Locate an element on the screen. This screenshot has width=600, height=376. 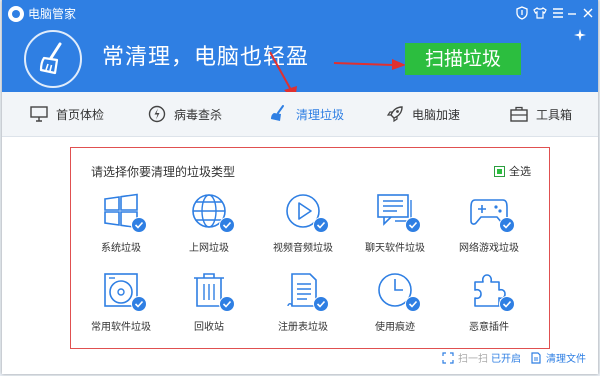
tab-virus-scan: 病毒查杀 is located at coordinates (185, 114).